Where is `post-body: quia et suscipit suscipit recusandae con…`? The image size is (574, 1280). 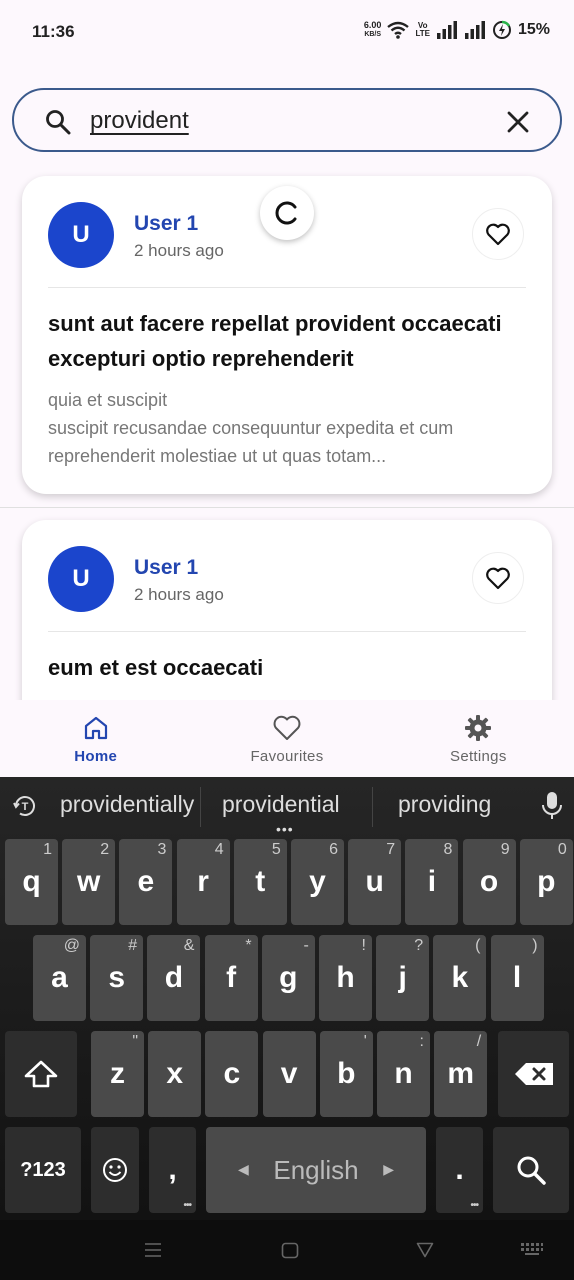
post-body: quia et suscipit suscipit recusandae con… is located at coordinates (251, 428).